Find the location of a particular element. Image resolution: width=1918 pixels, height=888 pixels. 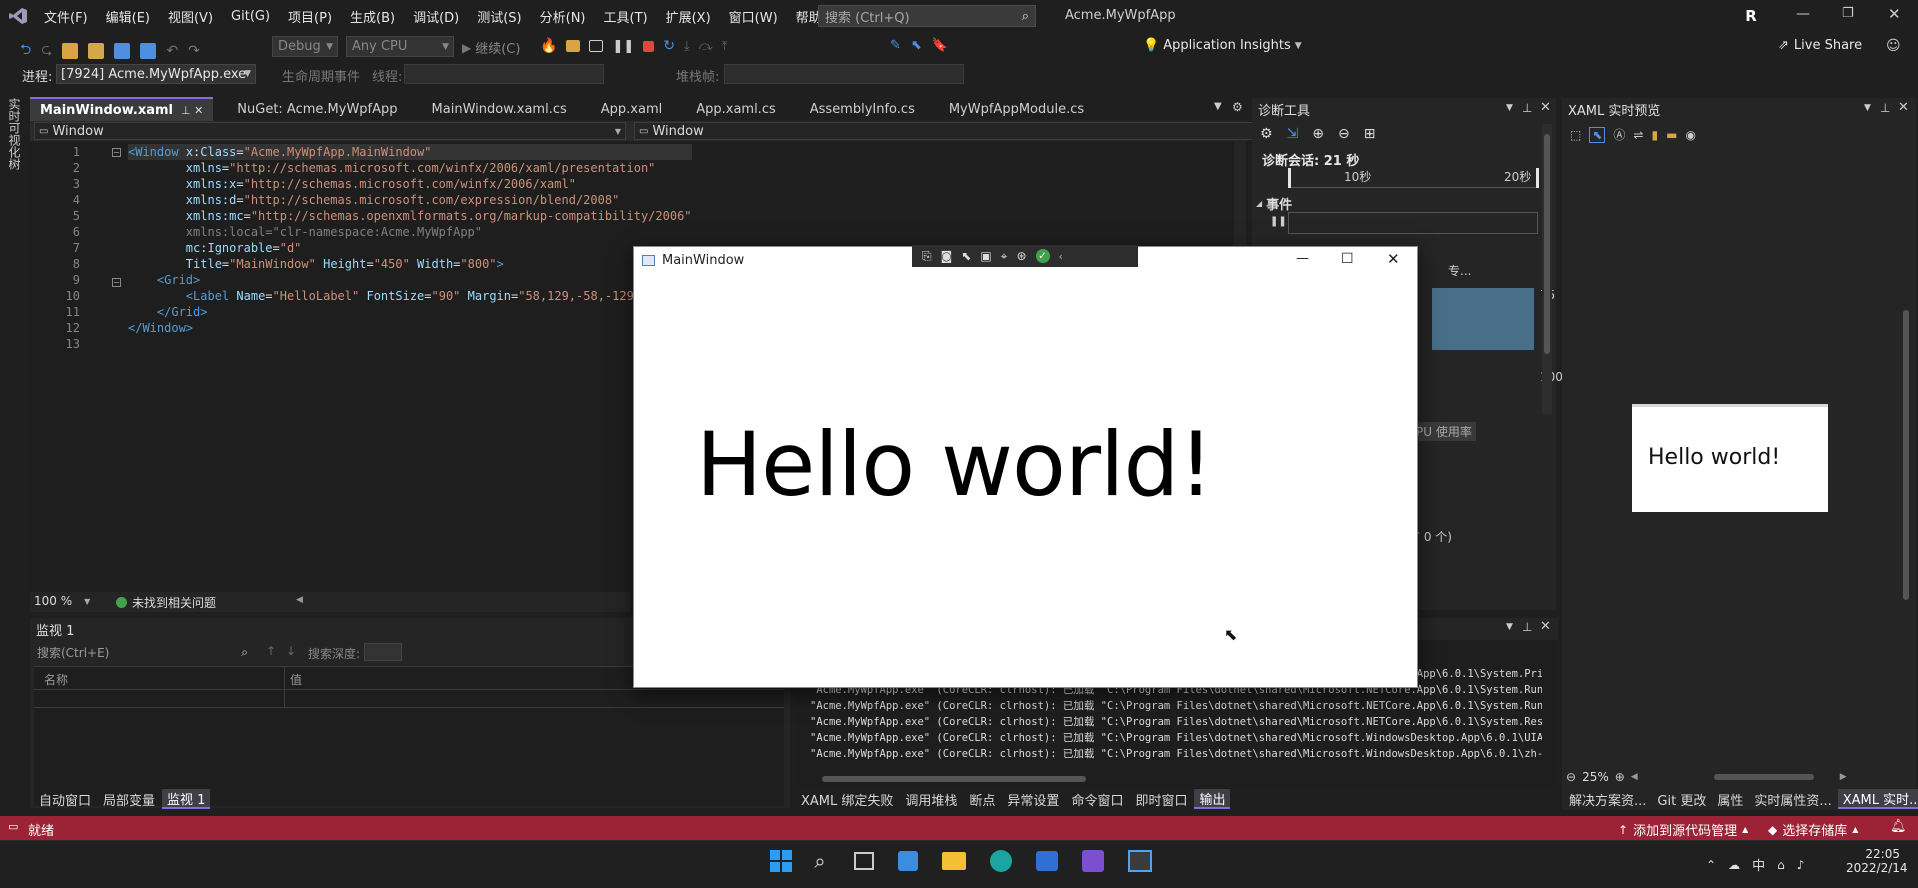

store-icon is located at coordinates (1047, 861).